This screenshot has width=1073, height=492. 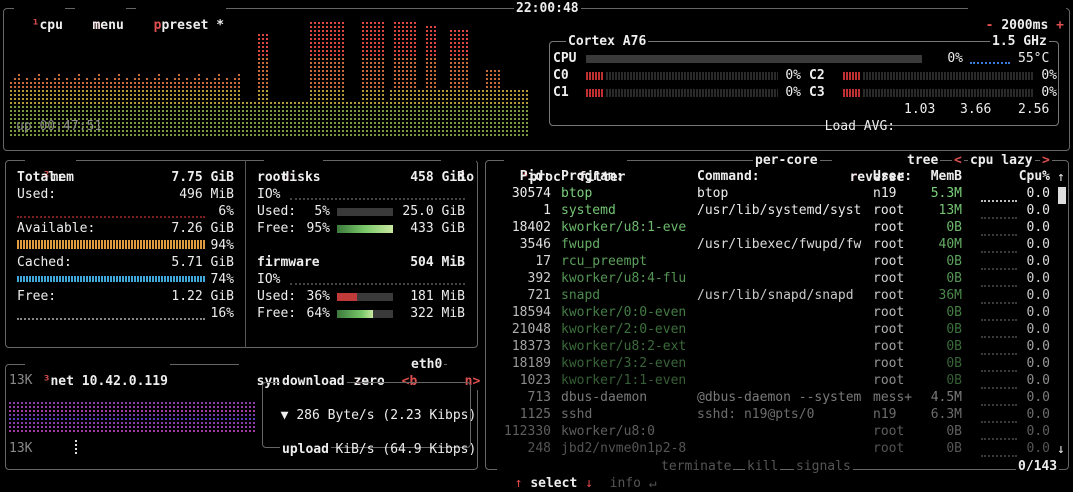 What do you see at coordinates (823, 466) in the screenshot?
I see `signals-button: signals` at bounding box center [823, 466].